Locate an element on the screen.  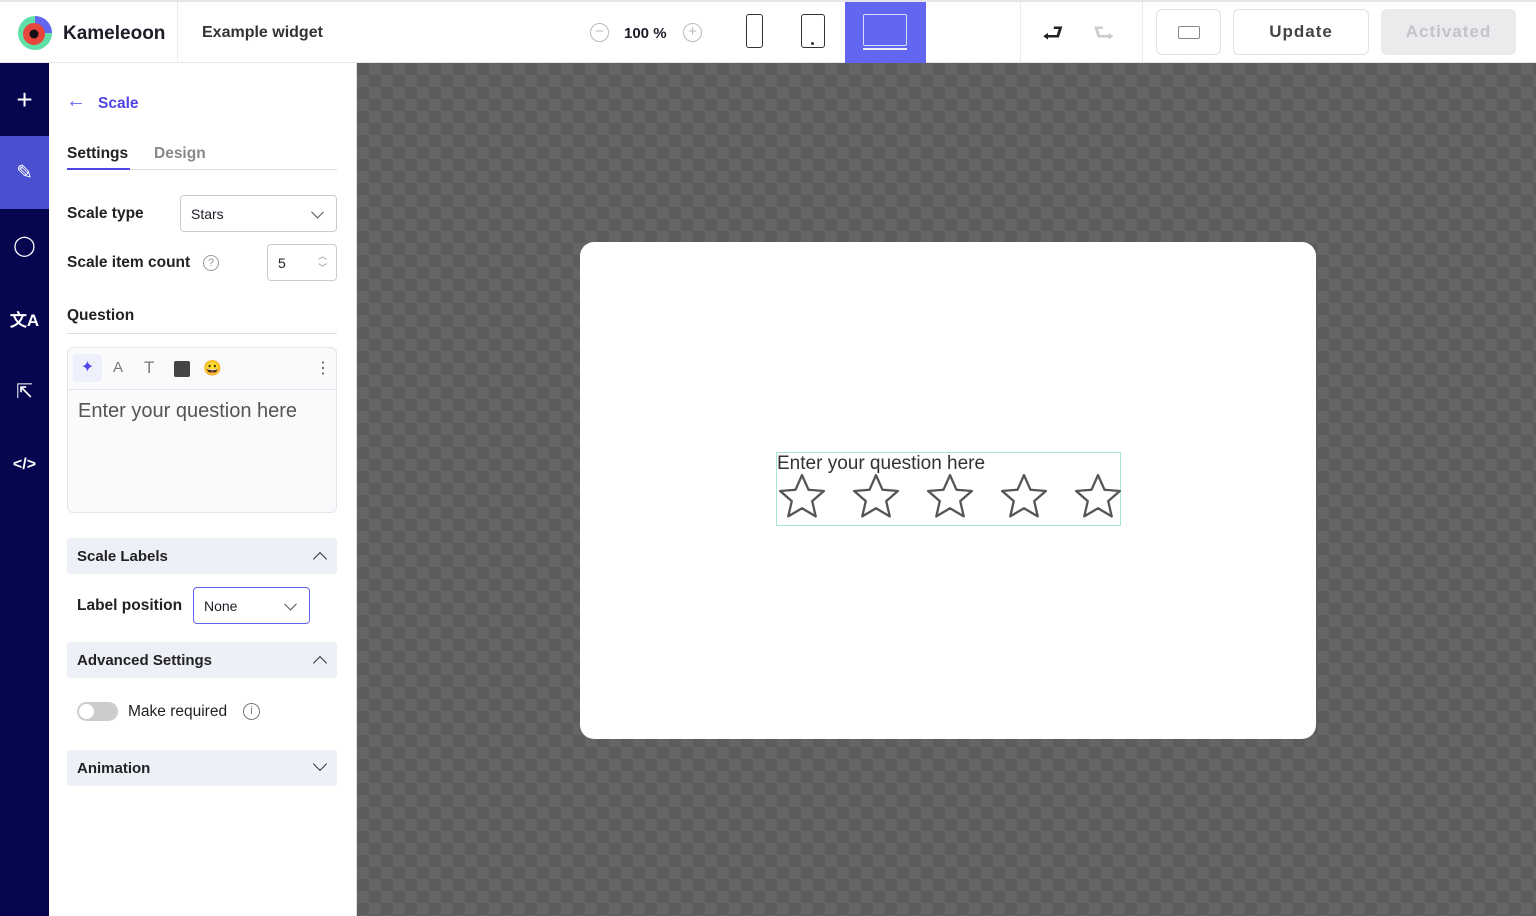
animation-section: Animation is located at coordinates (202, 768).